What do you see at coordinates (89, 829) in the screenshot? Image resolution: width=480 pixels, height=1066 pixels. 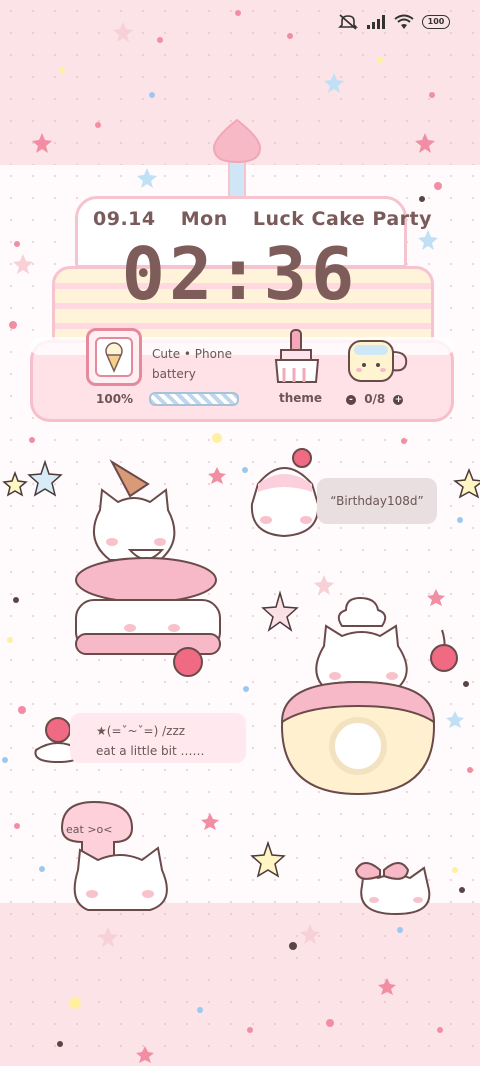 I see `eat-text: eat >o<` at bounding box center [89, 829].